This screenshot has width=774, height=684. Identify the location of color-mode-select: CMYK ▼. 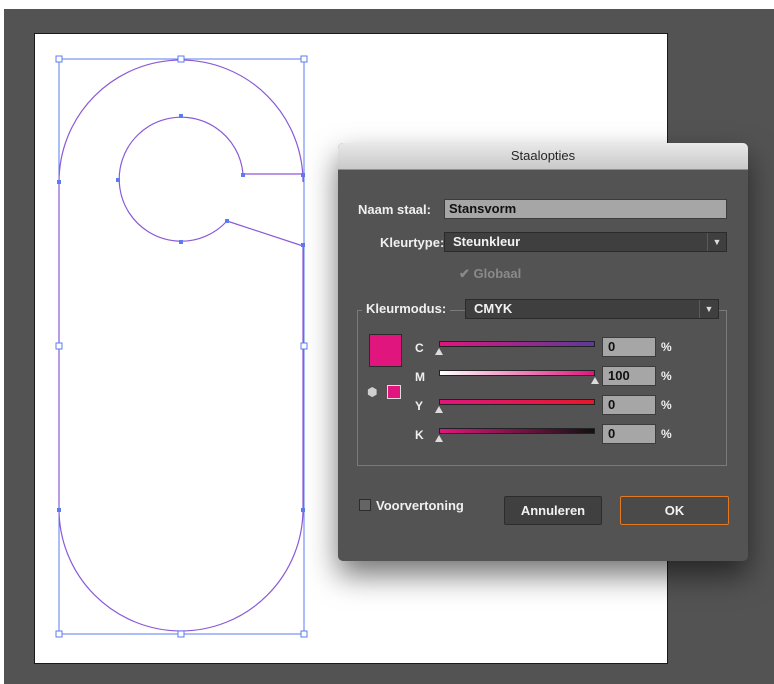
(592, 309).